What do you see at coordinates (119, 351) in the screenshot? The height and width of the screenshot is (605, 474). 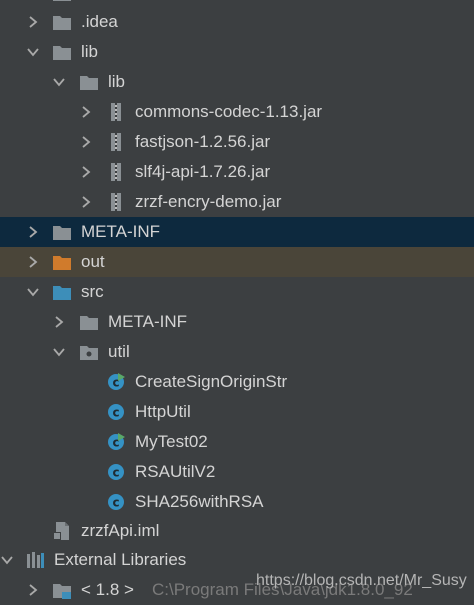 I see `tree-item-label: util` at bounding box center [119, 351].